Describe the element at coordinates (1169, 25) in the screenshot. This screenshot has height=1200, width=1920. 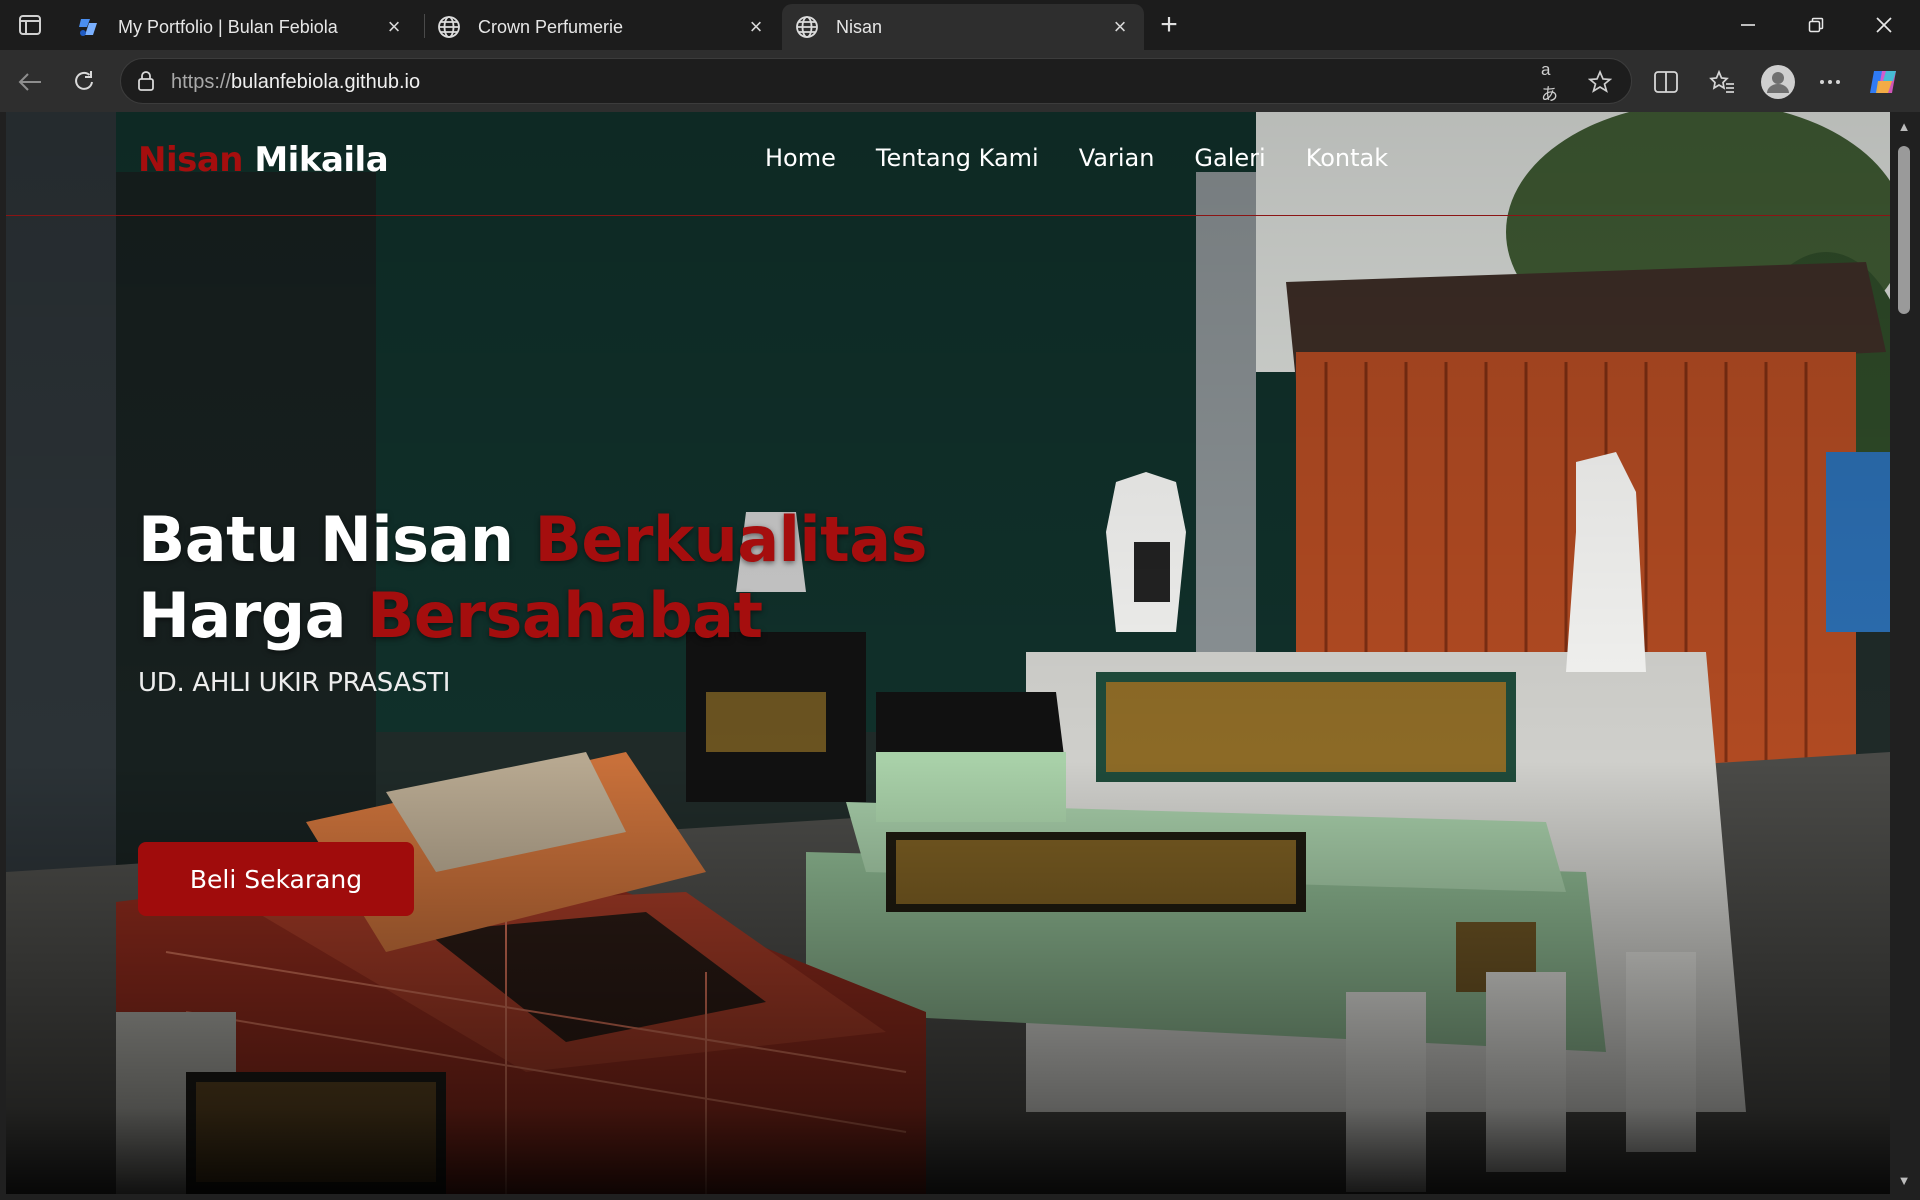
I see `new-tab-icon: +` at that location.